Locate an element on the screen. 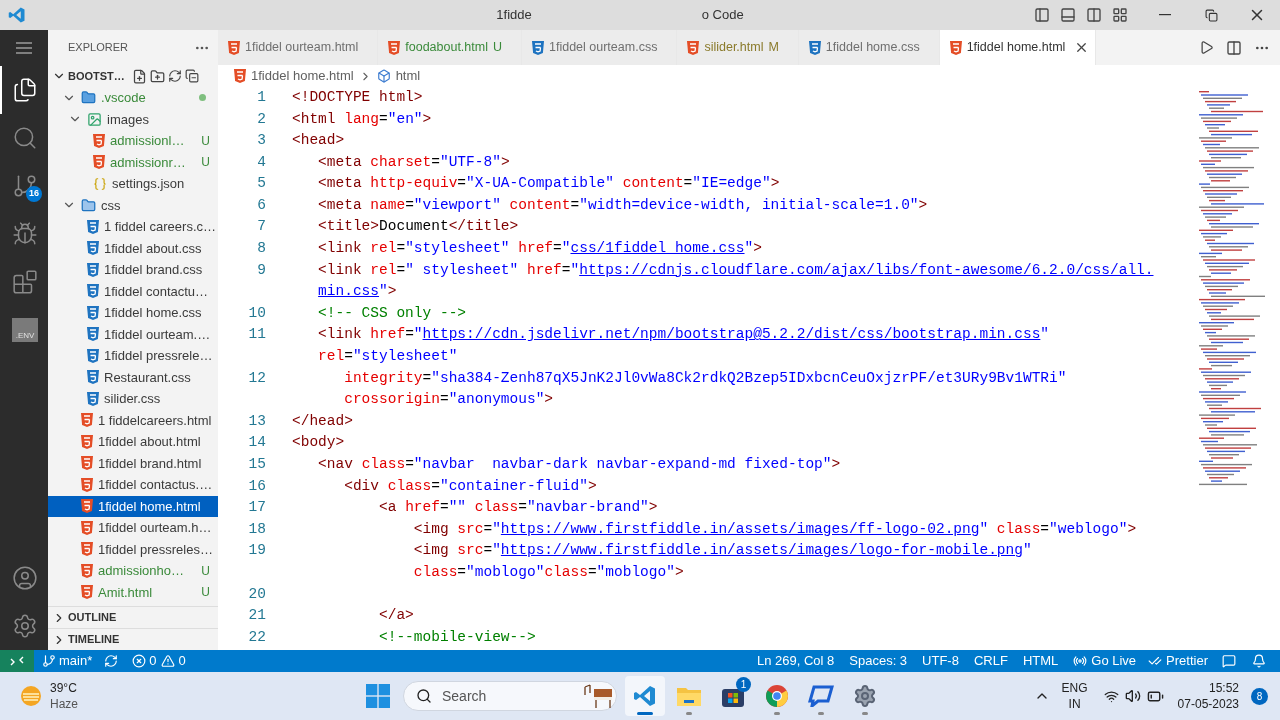  folder-item: css is located at coordinates (133, 205).